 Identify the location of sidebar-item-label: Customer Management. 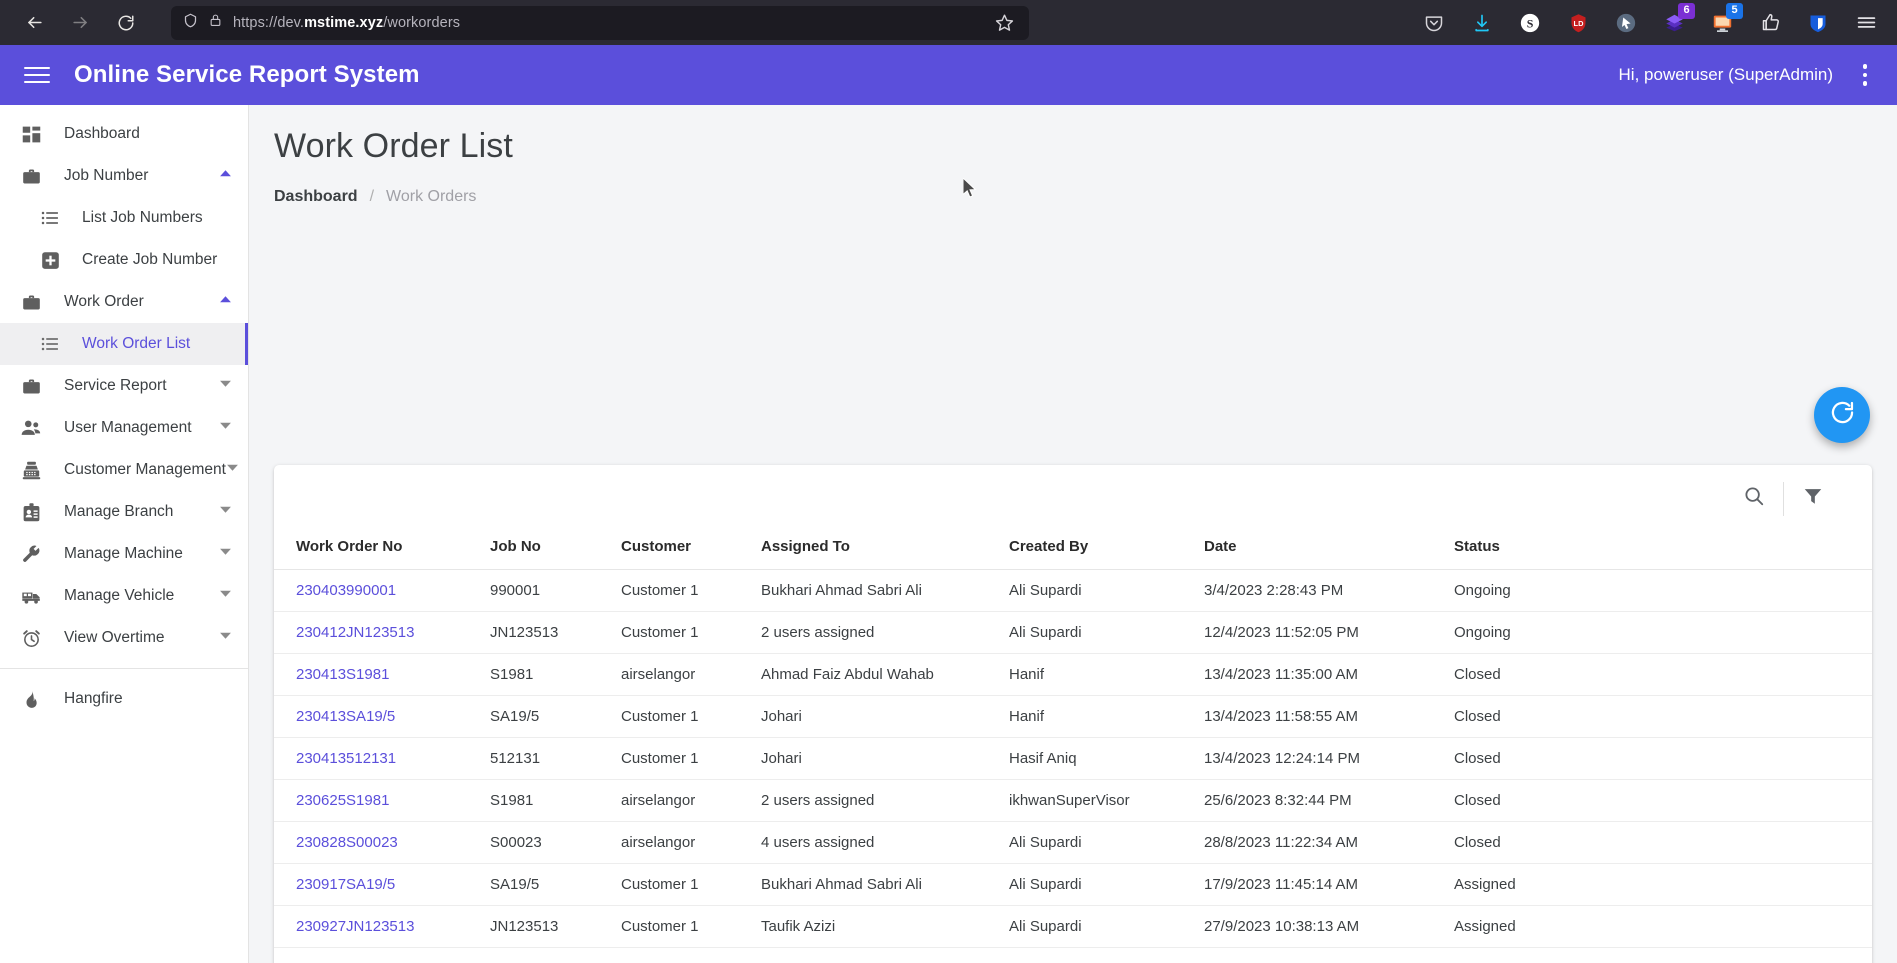
(145, 469).